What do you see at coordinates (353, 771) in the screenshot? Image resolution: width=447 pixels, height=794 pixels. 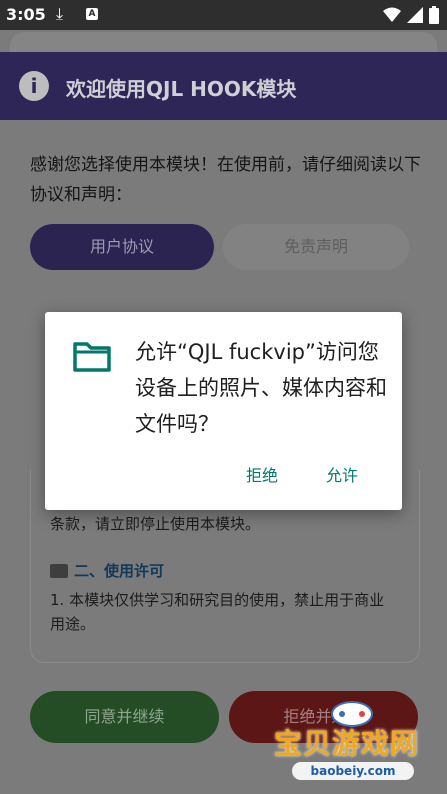 I see `watermark-url: baobeiy.com` at bounding box center [353, 771].